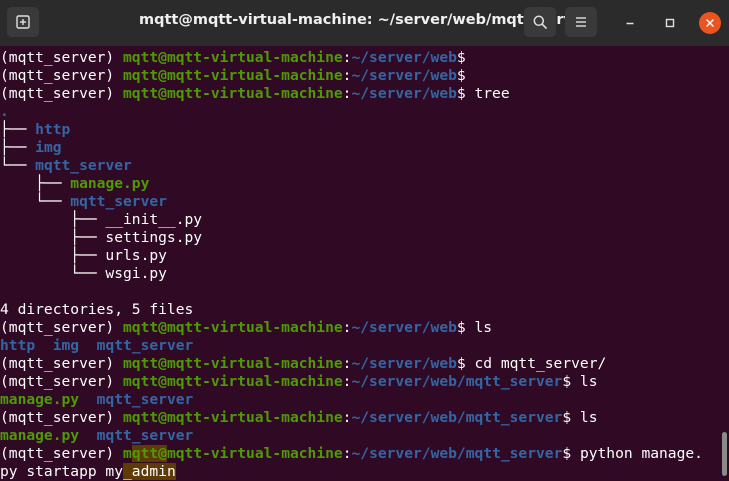  I want to click on hamburger-menu-icon, so click(581, 22).